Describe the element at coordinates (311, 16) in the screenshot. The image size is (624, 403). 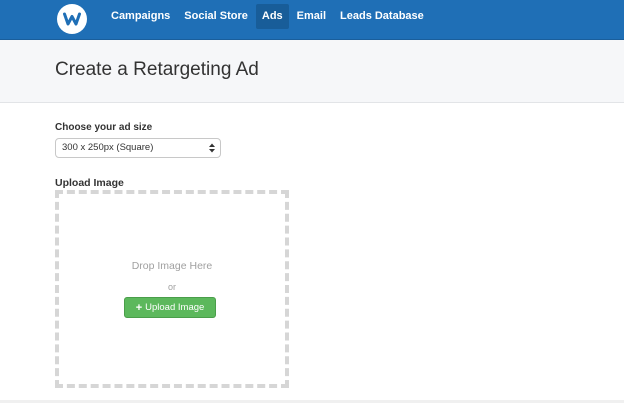
I see `nav-item-email: Email` at that location.